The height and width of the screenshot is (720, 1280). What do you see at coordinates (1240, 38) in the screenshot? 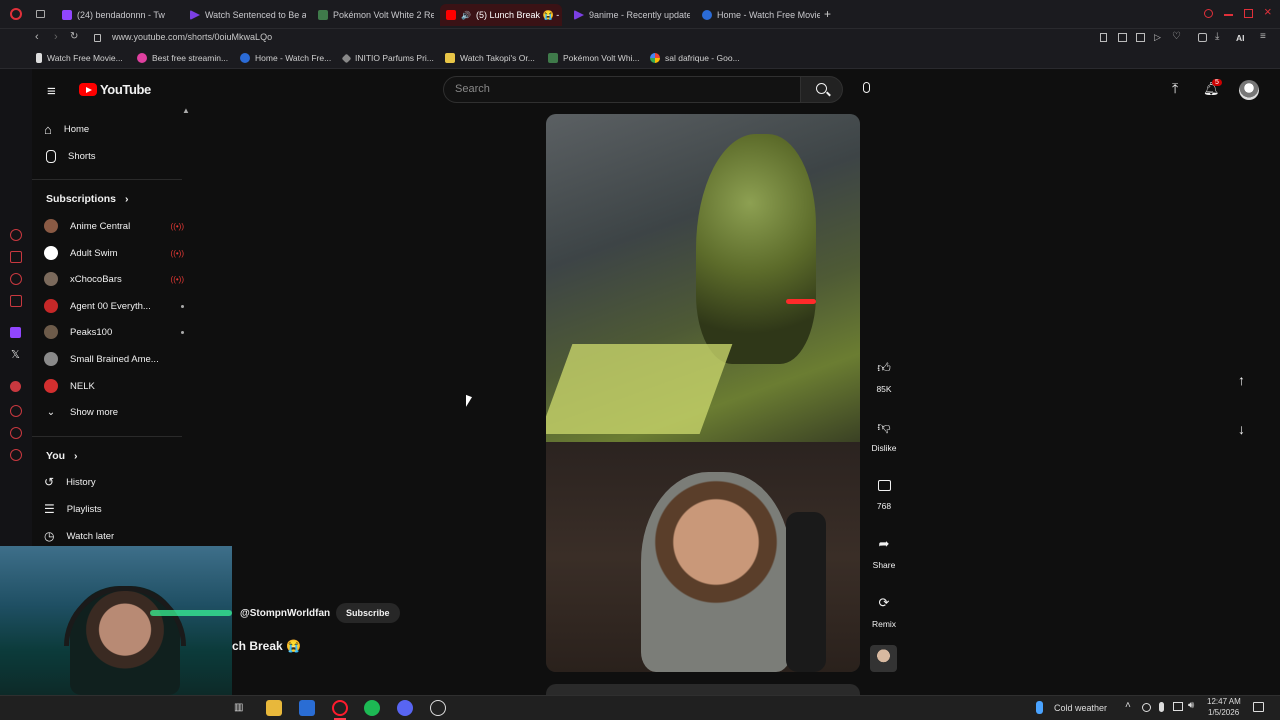
I see `aria-ai-button: AI` at bounding box center [1240, 38].